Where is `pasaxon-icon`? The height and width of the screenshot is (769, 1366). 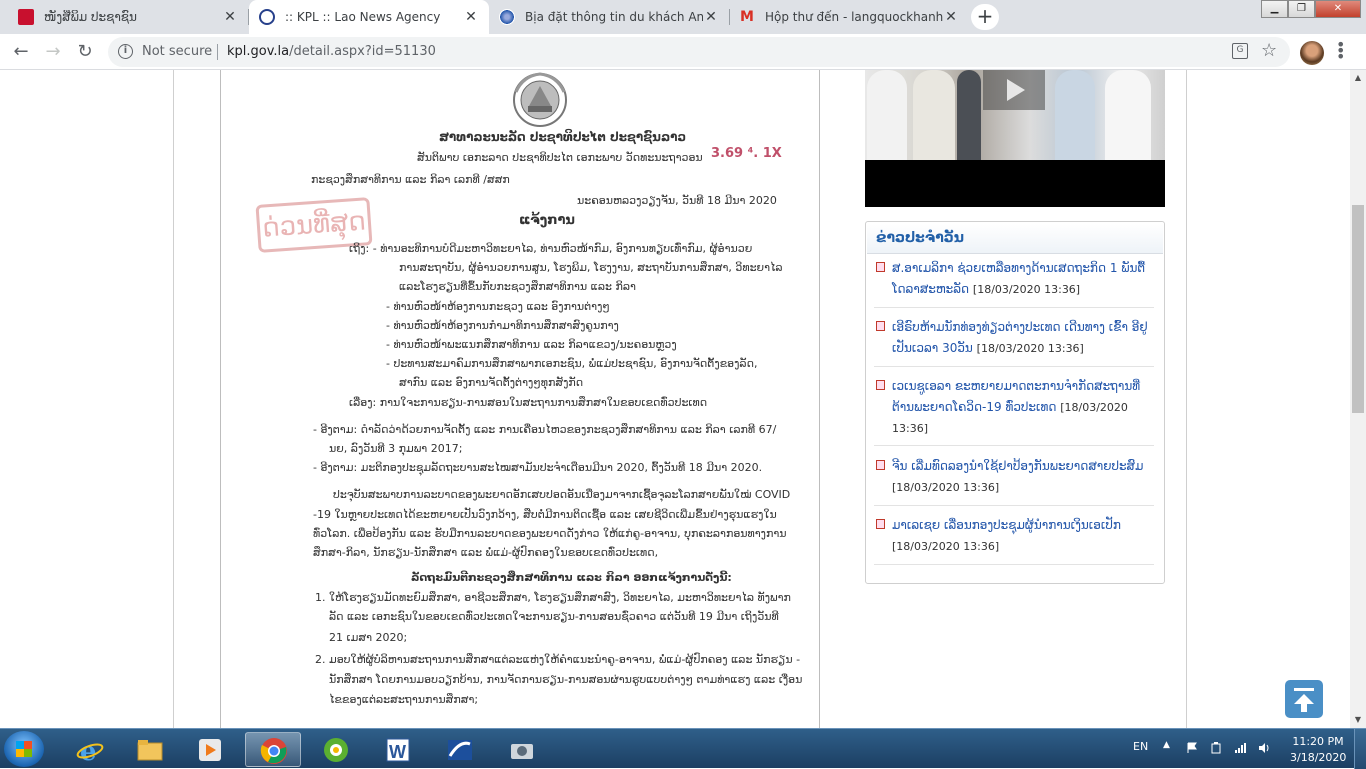 pasaxon-icon is located at coordinates (26, 17).